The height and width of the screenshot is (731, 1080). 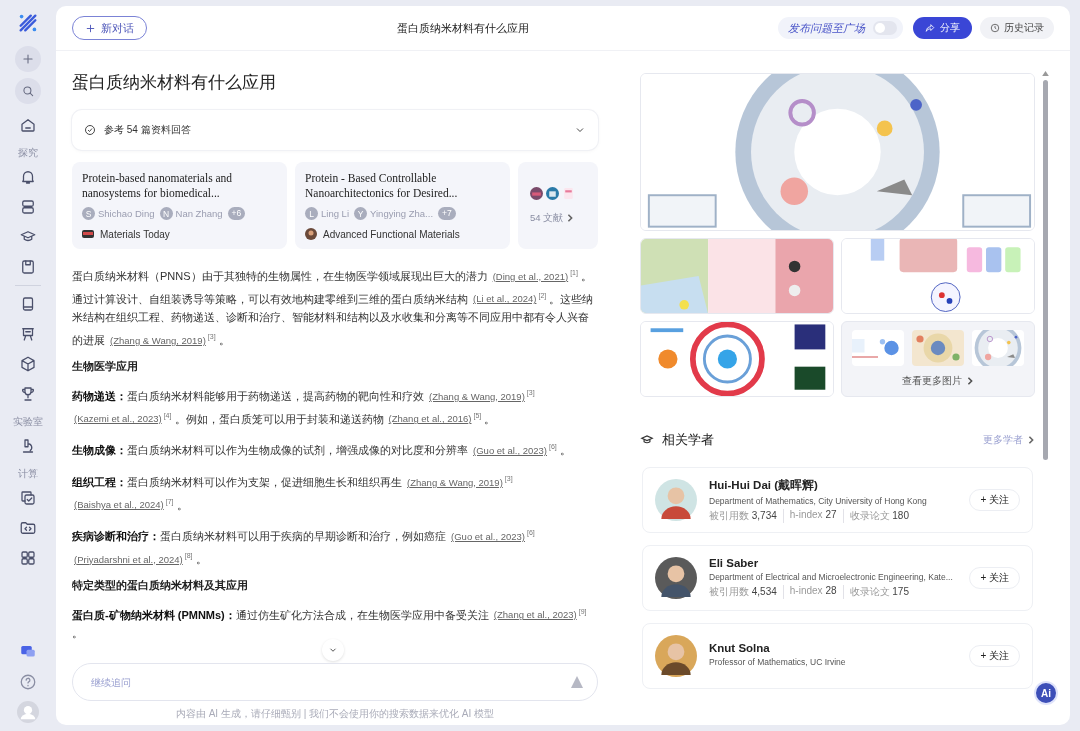 I want to click on citation-link: (Li et al., 2024), so click(x=505, y=299).